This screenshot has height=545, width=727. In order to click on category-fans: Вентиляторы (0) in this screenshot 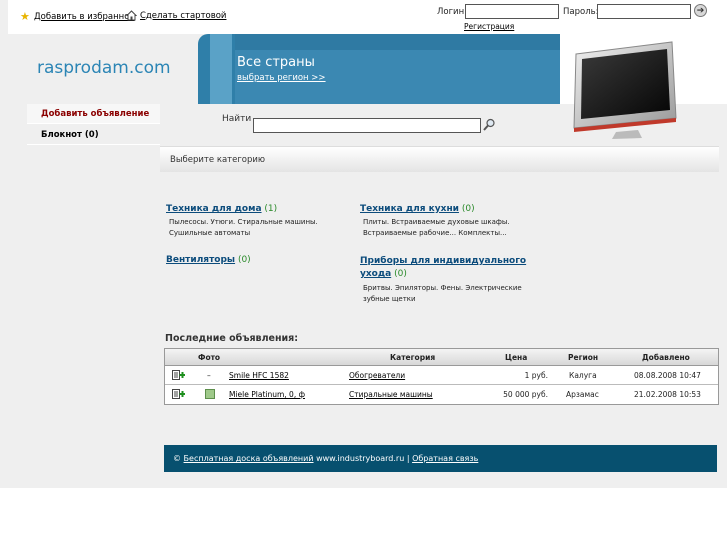, I will do `click(256, 260)`.